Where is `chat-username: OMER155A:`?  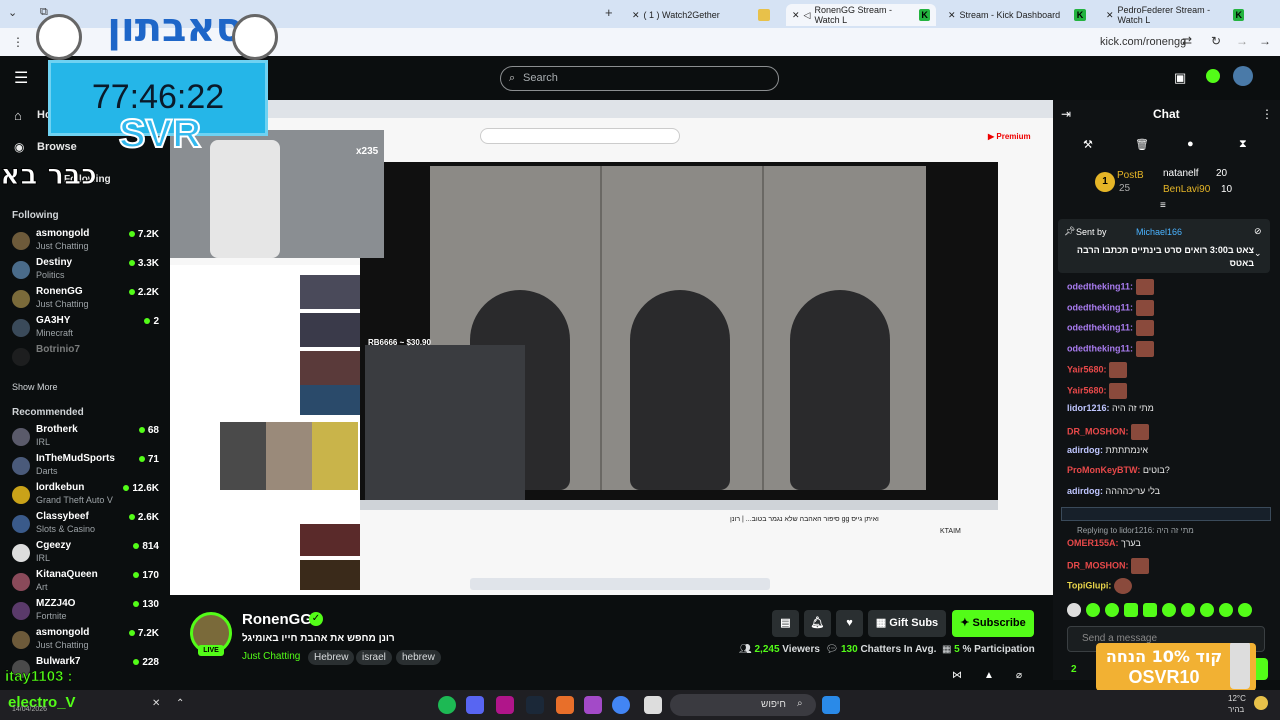
chat-username: OMER155A: is located at coordinates (1093, 543).